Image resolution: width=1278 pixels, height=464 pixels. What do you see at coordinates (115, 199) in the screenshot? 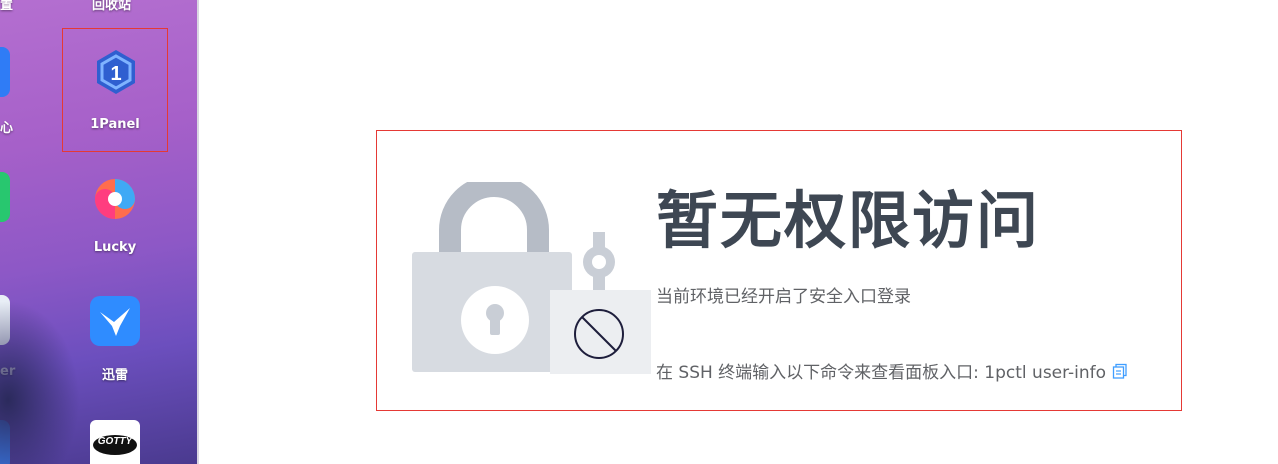
I see `lucky-swirl-icon` at bounding box center [115, 199].